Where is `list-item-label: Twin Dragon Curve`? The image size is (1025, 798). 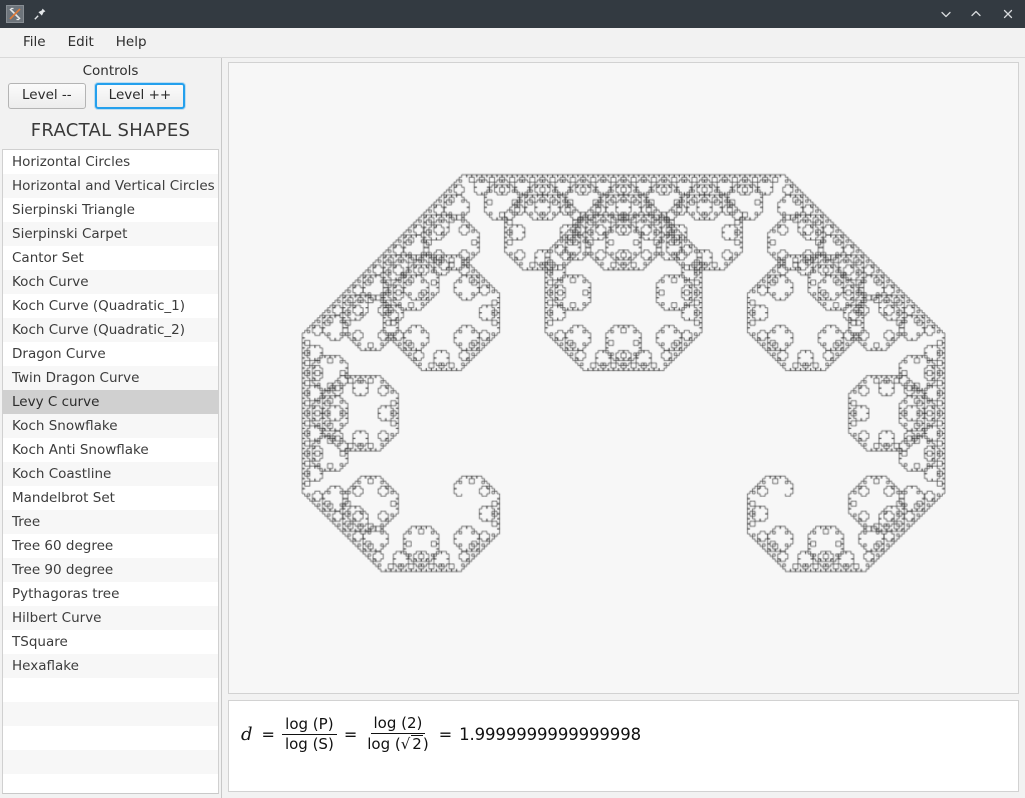 list-item-label: Twin Dragon Curve is located at coordinates (76, 377).